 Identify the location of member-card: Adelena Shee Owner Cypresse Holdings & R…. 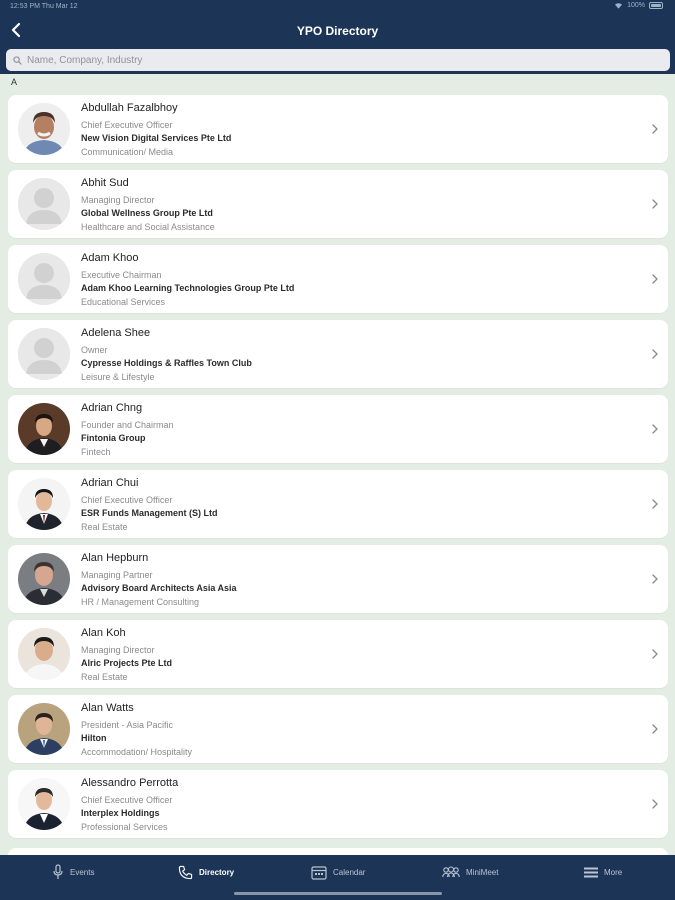
(338, 354).